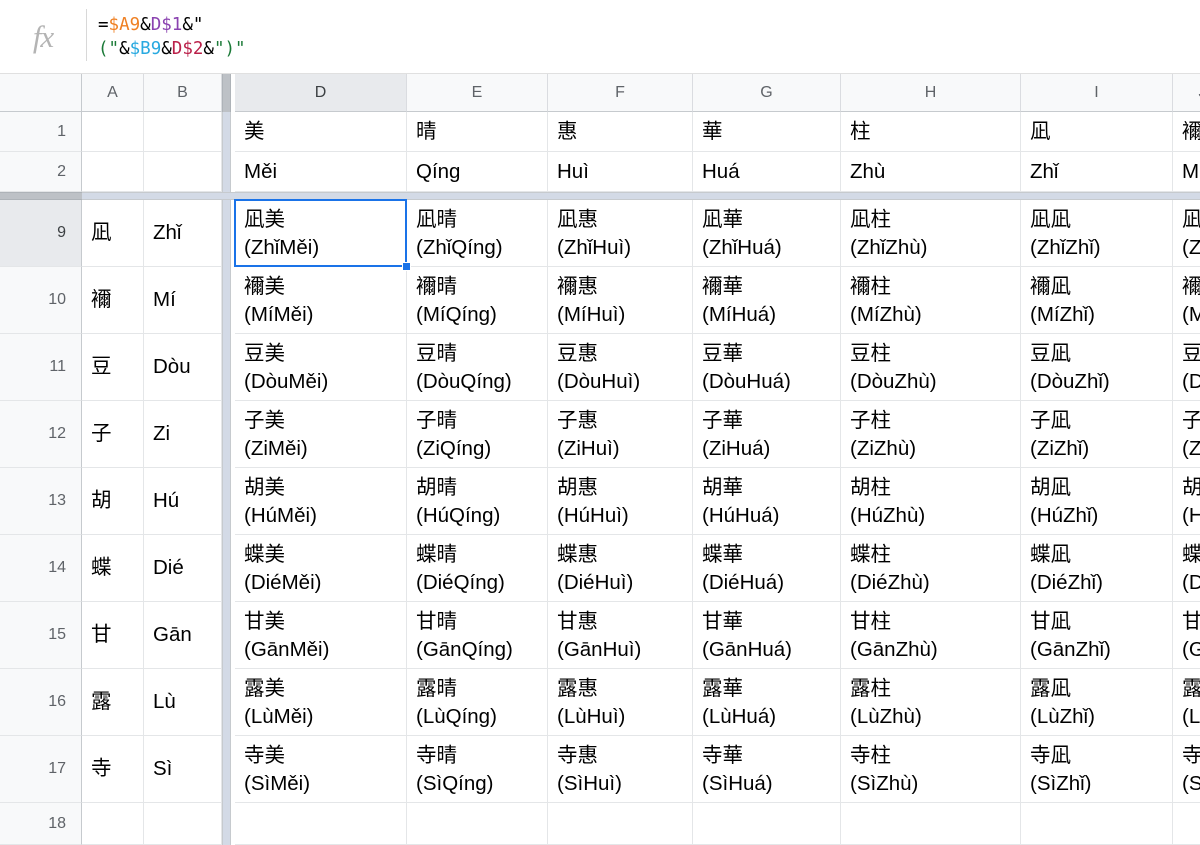 The height and width of the screenshot is (845, 1200). Describe the element at coordinates (477, 501) in the screenshot. I see `cell-E13: 胡晴 (HúQíng)` at that location.